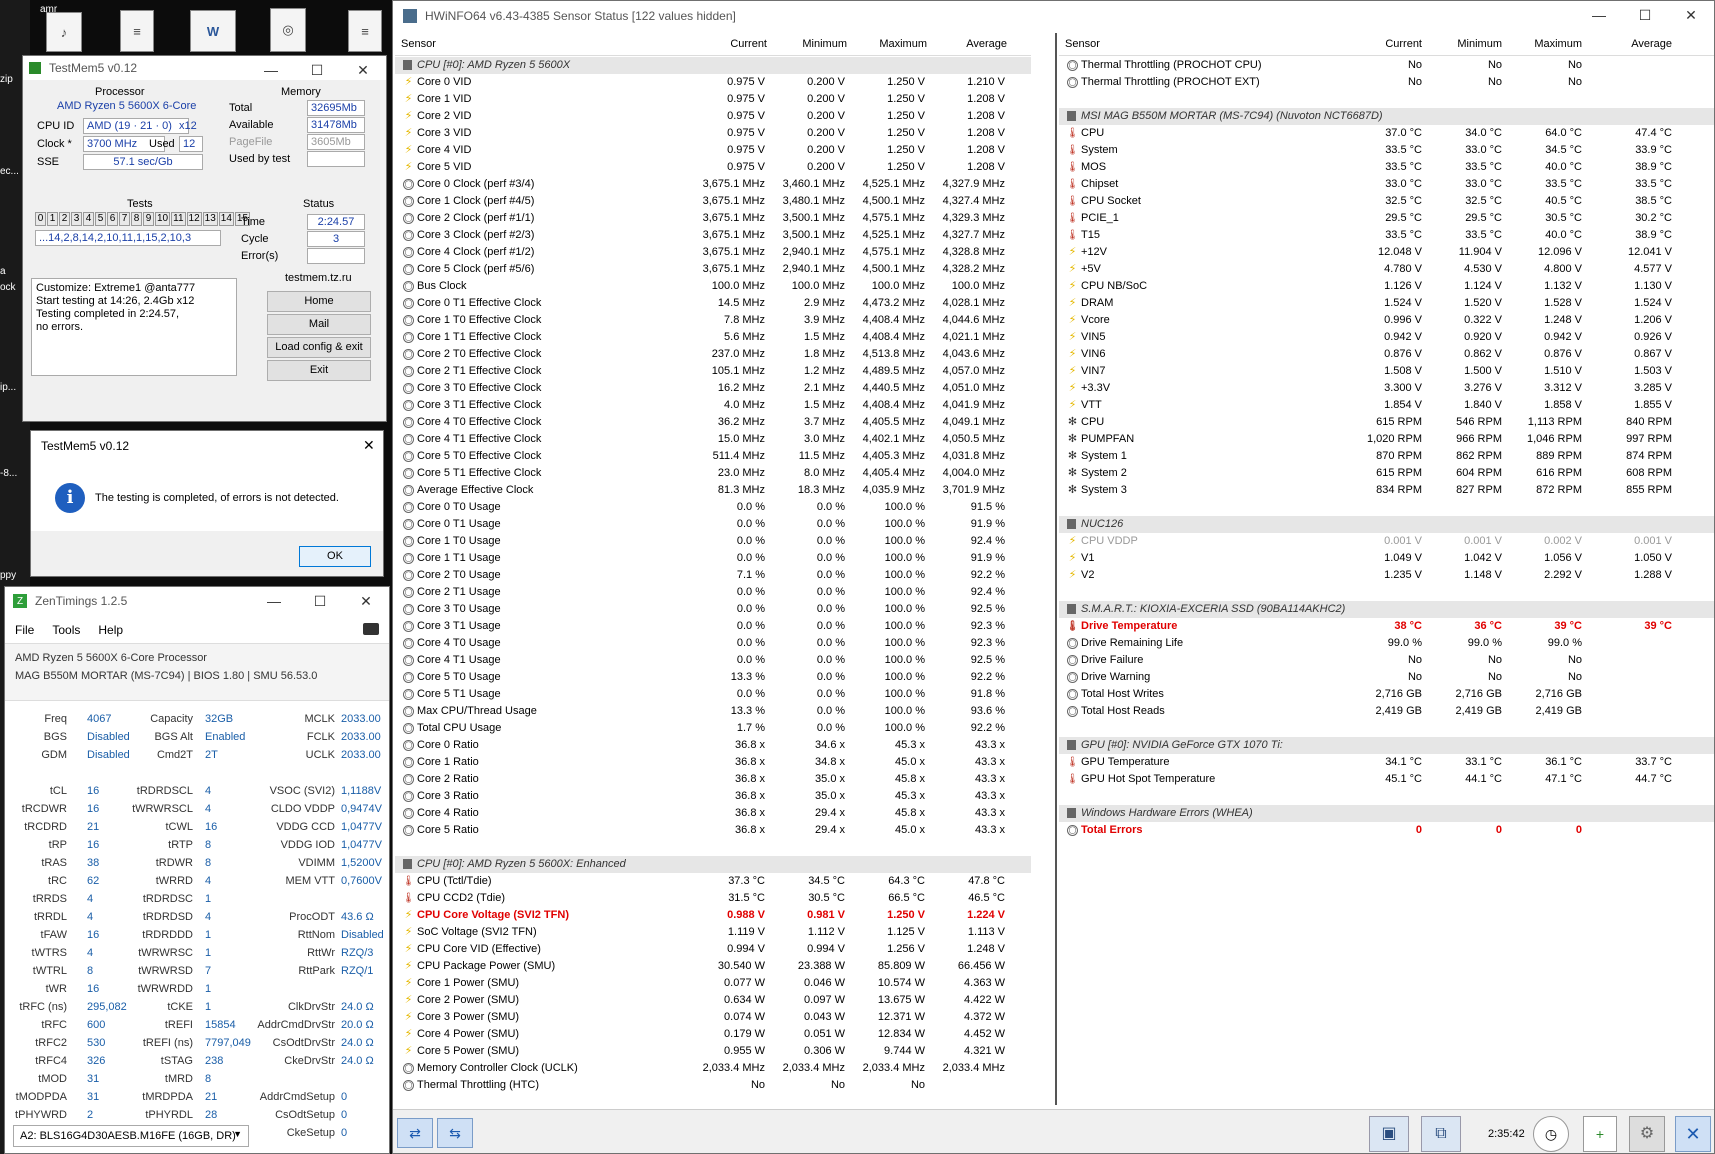  Describe the element at coordinates (137, 31) in the screenshot. I see `document-icon: ≡` at that location.